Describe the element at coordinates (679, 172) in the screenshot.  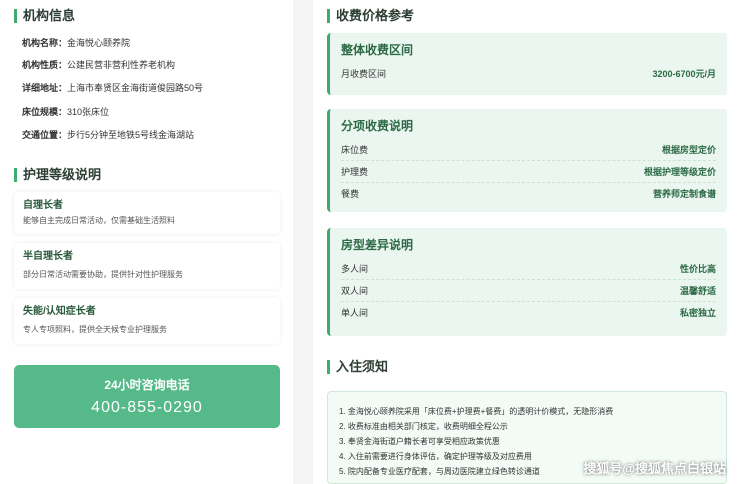
I see `row-value: 根据护理等级定价` at that location.